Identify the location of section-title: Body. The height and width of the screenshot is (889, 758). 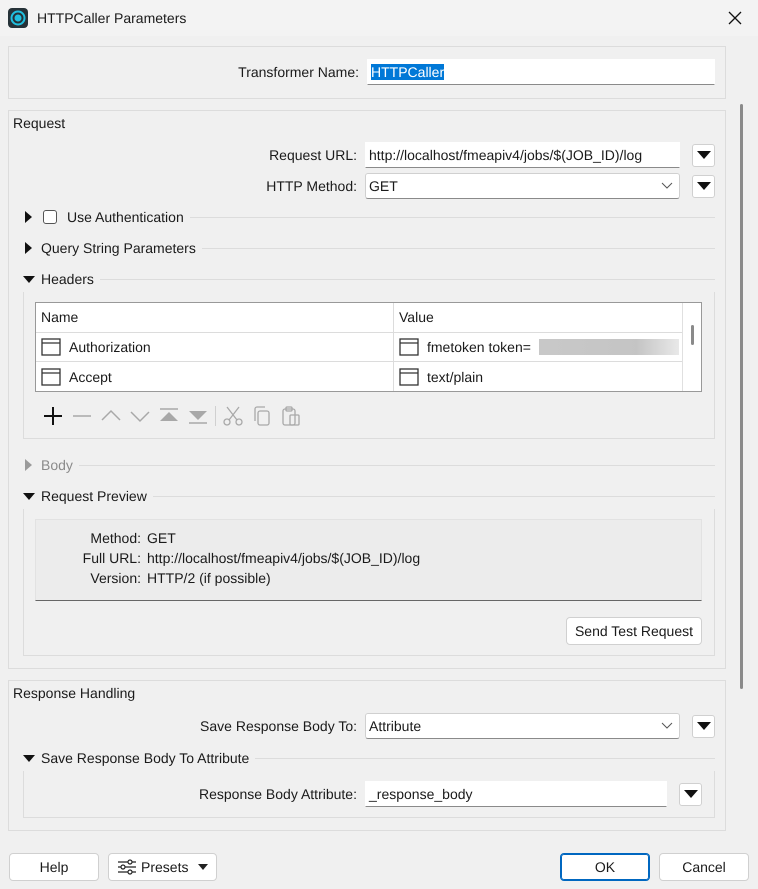
(57, 465).